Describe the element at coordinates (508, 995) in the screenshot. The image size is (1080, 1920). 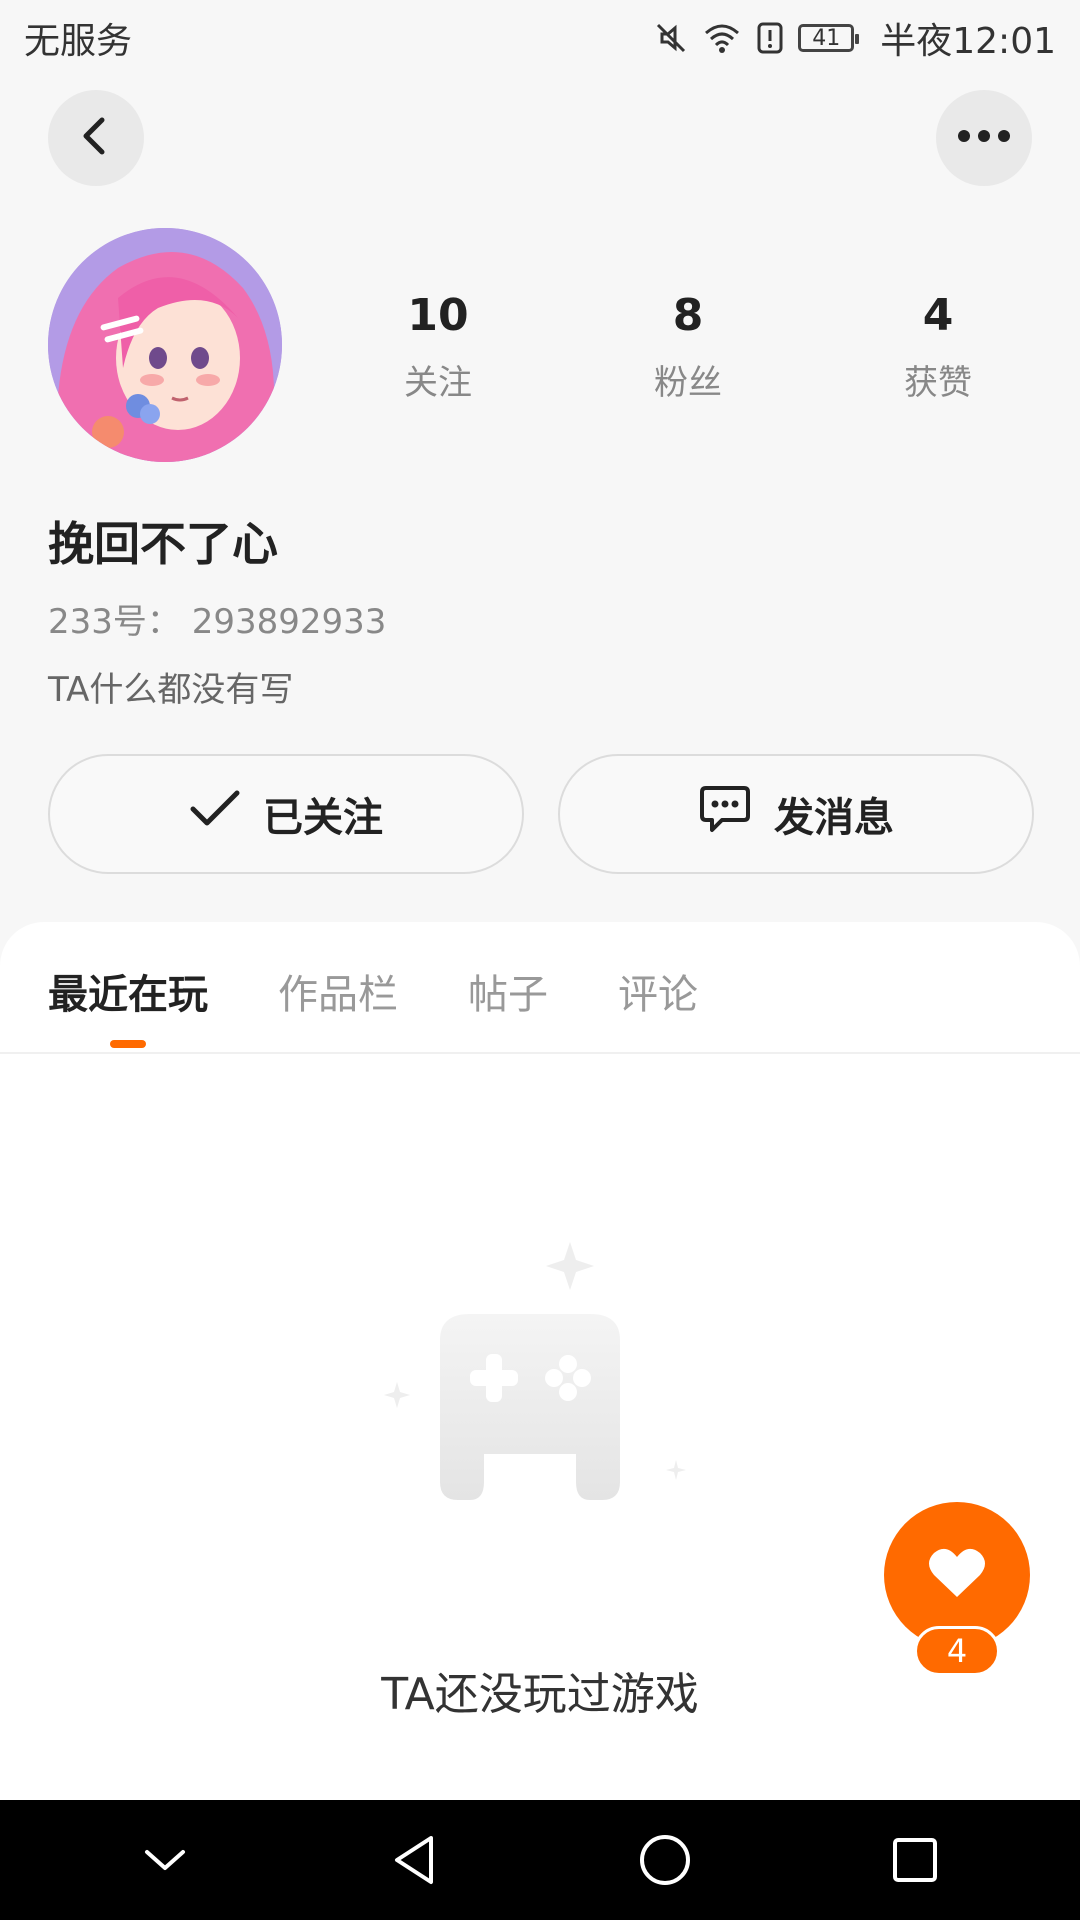
I see `tab-posts-label: 帖子` at that location.